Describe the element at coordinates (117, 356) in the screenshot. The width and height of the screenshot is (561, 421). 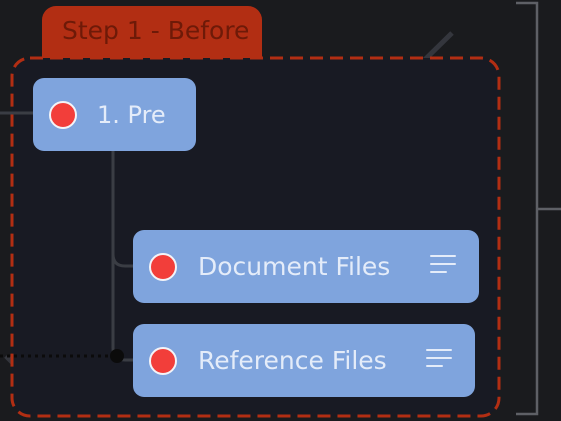
I see `connection-endpoint-dot` at that location.